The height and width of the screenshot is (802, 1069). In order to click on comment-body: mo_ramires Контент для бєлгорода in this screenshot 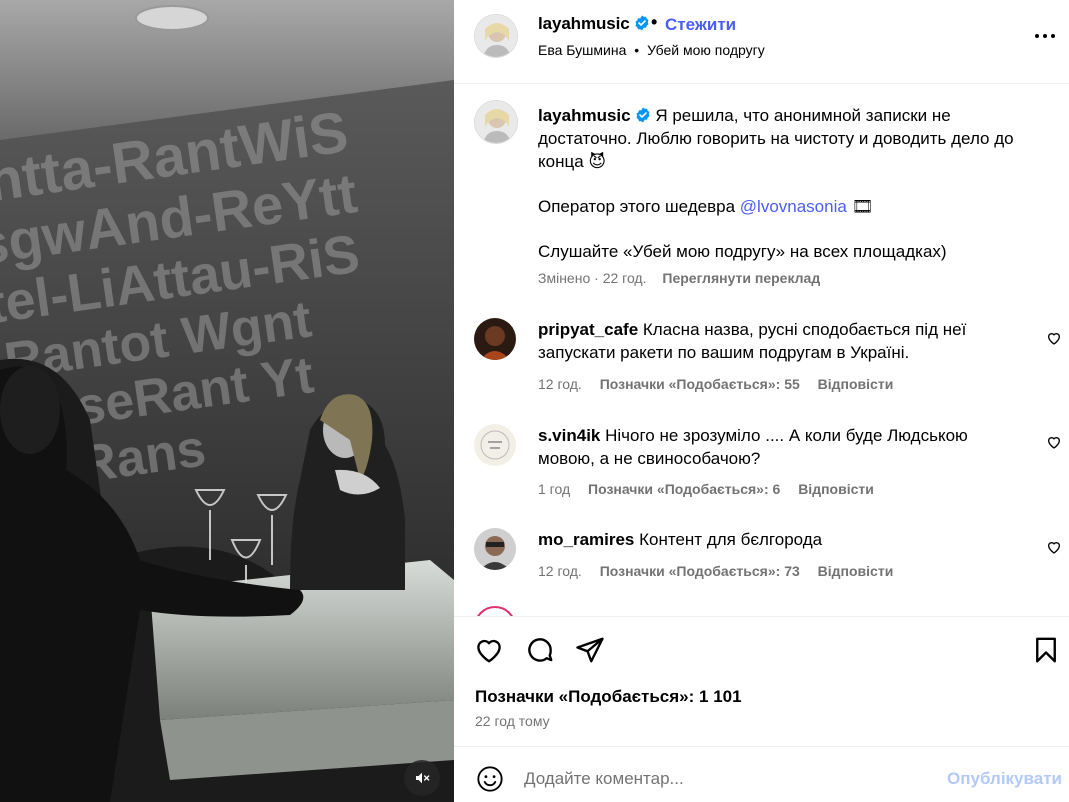, I will do `click(763, 539)`.